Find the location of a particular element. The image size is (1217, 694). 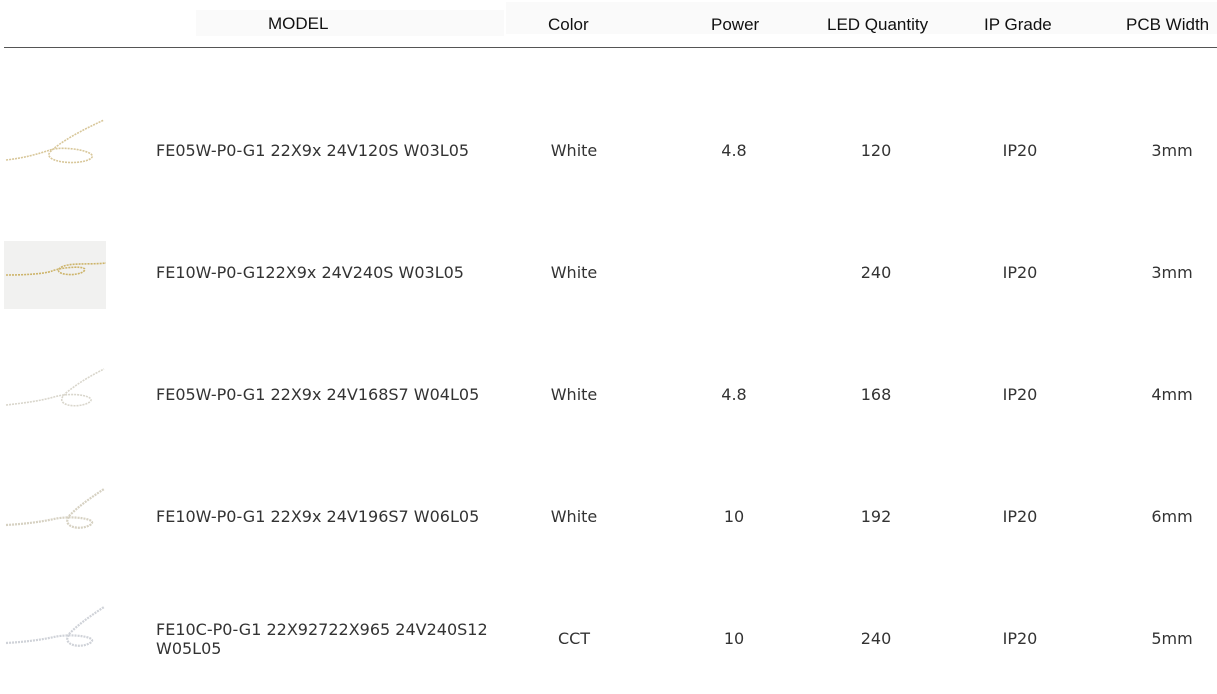

pcb-width-cell: 6mm is located at coordinates (1172, 516).